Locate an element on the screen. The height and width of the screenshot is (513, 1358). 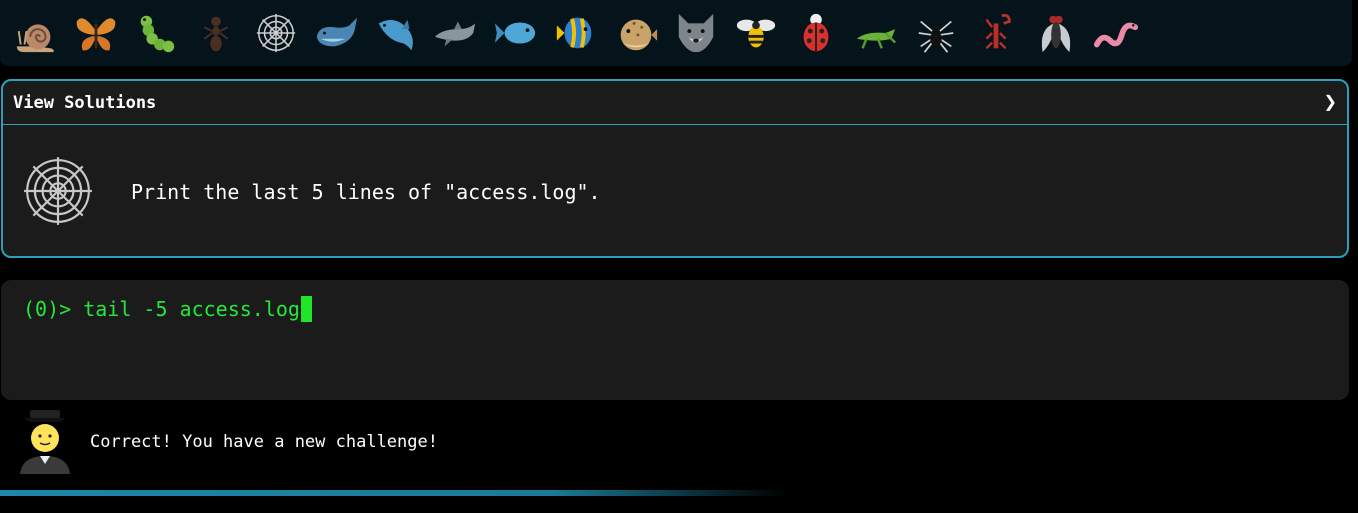
student-icon is located at coordinates (45, 442).